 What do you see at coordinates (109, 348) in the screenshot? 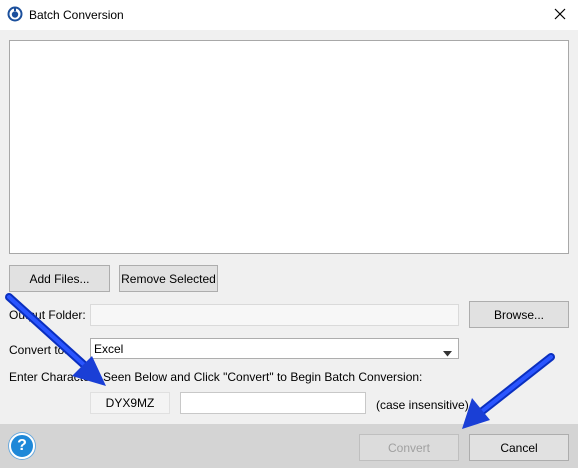
I see `convert-to-selected: Excel` at bounding box center [109, 348].